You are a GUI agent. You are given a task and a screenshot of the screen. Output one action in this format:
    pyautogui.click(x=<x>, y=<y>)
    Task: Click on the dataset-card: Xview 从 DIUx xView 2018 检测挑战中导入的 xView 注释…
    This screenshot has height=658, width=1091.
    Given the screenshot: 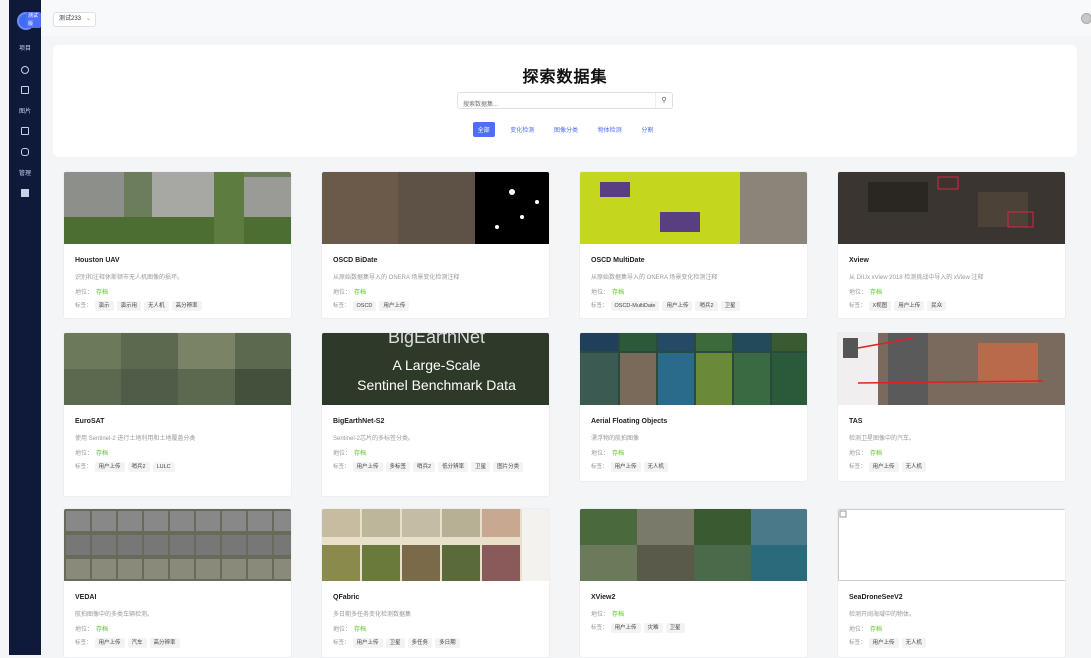 What is the action you would take?
    pyautogui.click(x=951, y=245)
    